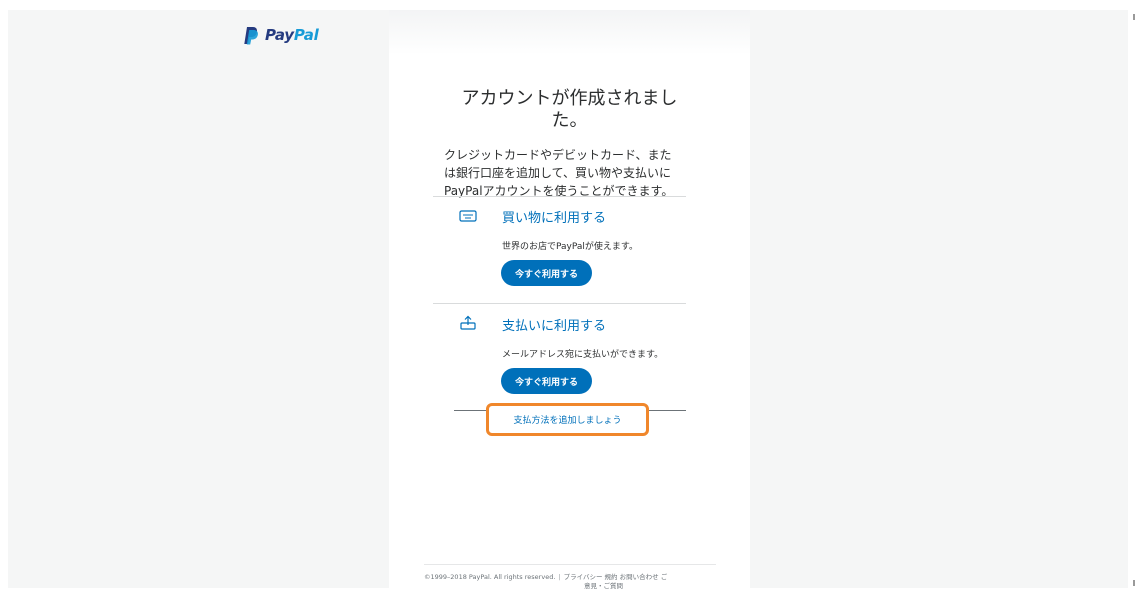 The image size is (1136, 591). What do you see at coordinates (546, 381) in the screenshot?
I see `use-now-payments-button: 今すぐ利用する` at bounding box center [546, 381].